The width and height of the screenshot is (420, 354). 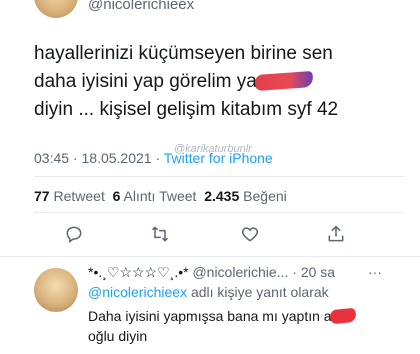 I want to click on replying-to-handle: @nicolerichieex, so click(x=137, y=292).